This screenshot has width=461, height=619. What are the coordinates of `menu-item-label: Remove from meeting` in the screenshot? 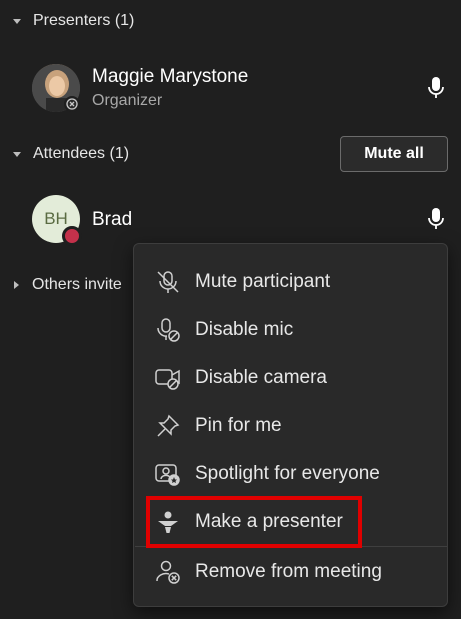 It's located at (288, 571).